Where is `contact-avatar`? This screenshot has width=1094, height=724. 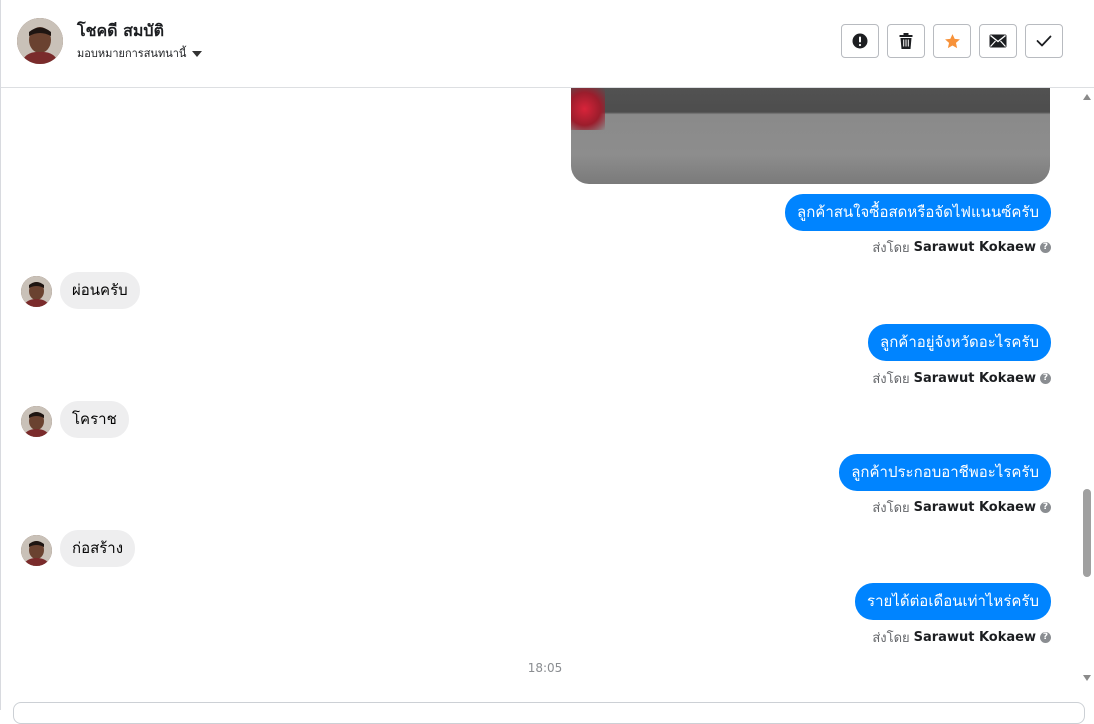
contact-avatar is located at coordinates (40, 41).